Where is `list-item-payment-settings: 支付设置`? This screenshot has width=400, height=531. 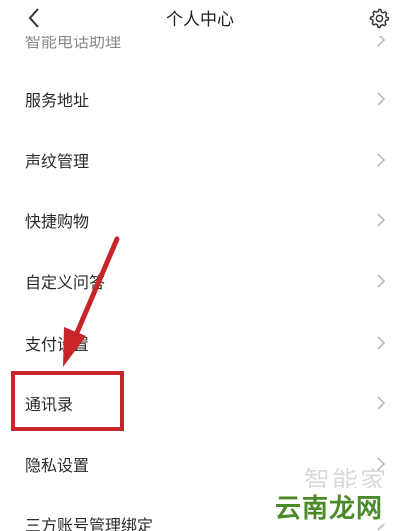
list-item-payment-settings: 支付设置 is located at coordinates (200, 343).